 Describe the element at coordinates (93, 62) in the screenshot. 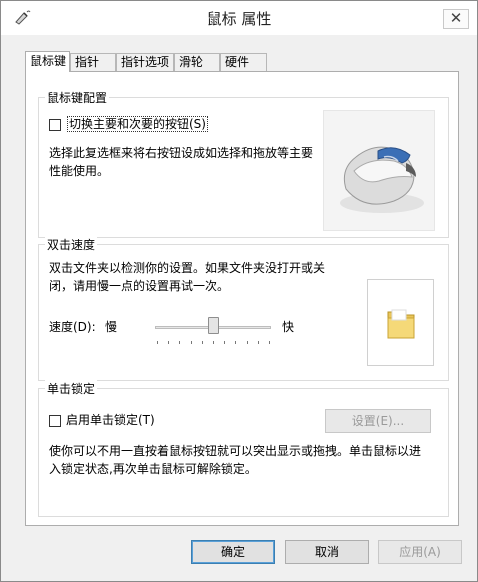

I see `tab-pointers: 指针` at that location.